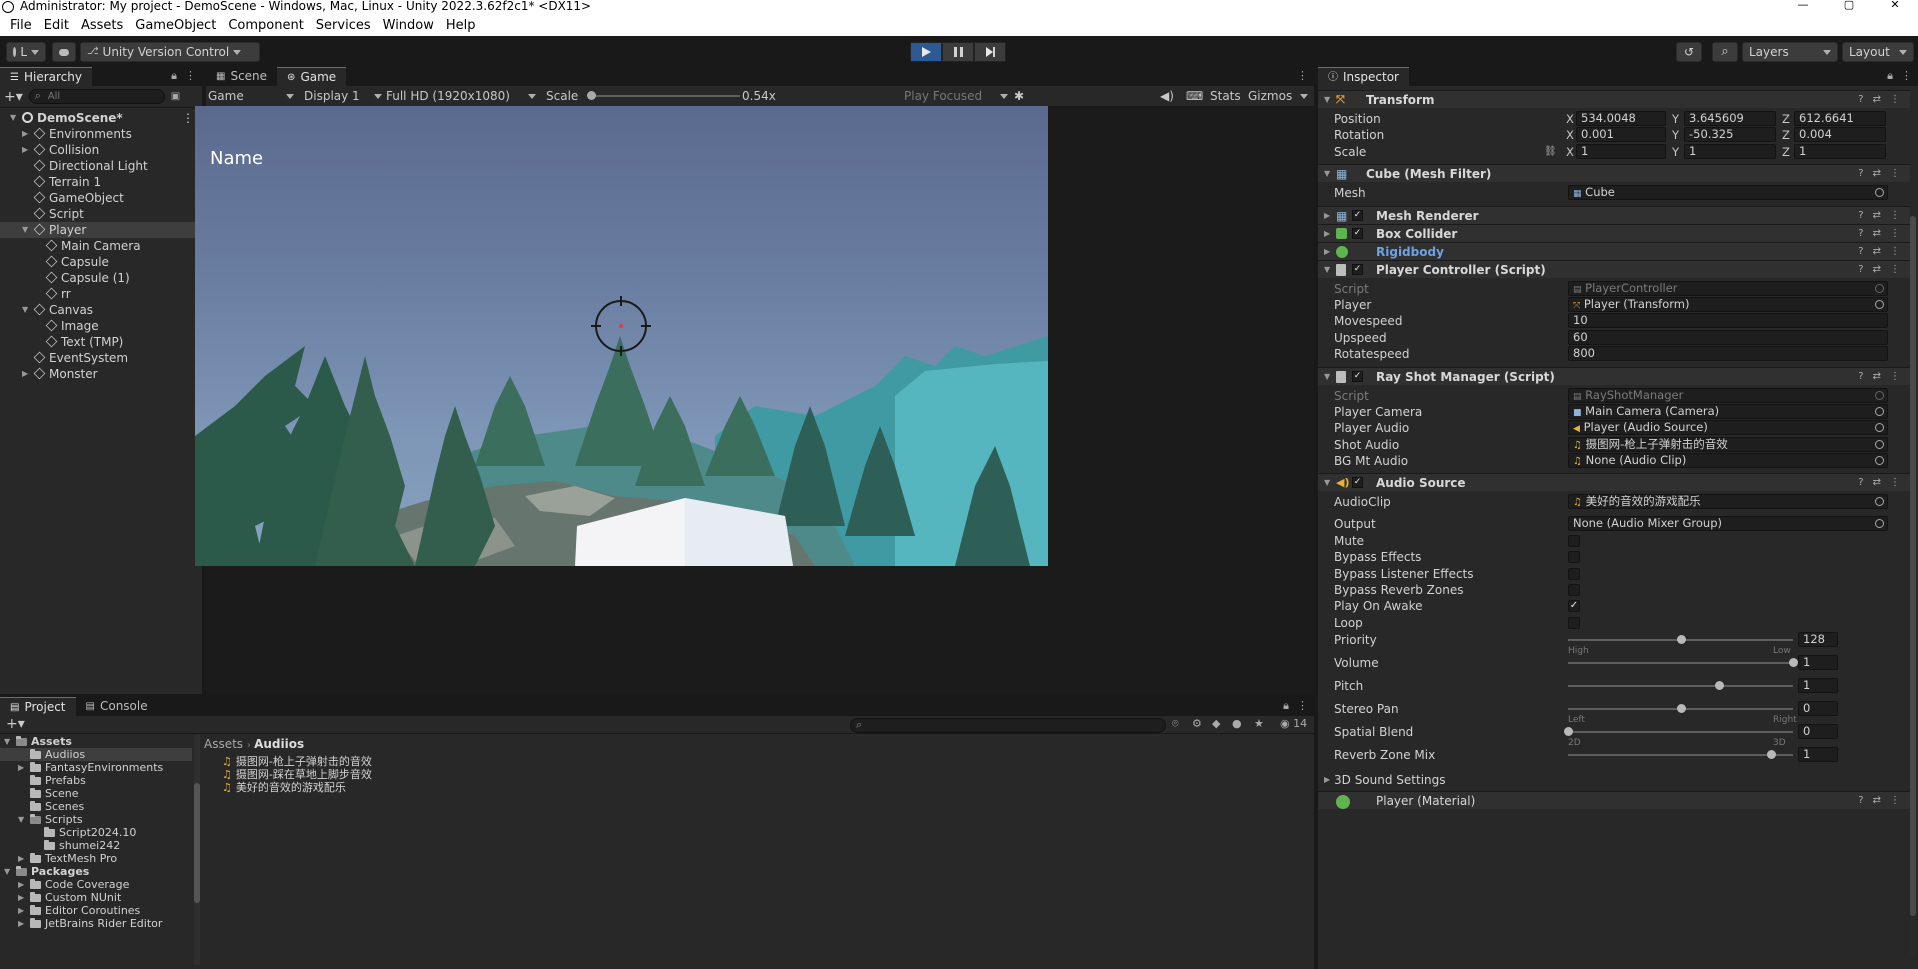 The width and height of the screenshot is (1918, 969). What do you see at coordinates (96, 793) in the screenshot?
I see `project-folder-item: Scene` at bounding box center [96, 793].